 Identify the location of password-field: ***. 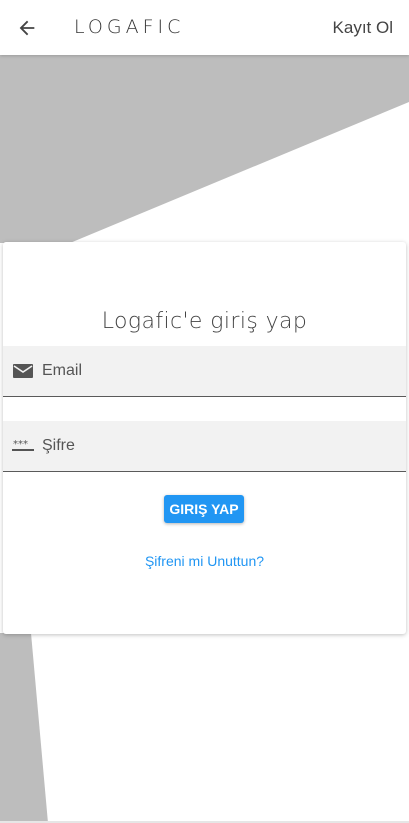
(204, 446).